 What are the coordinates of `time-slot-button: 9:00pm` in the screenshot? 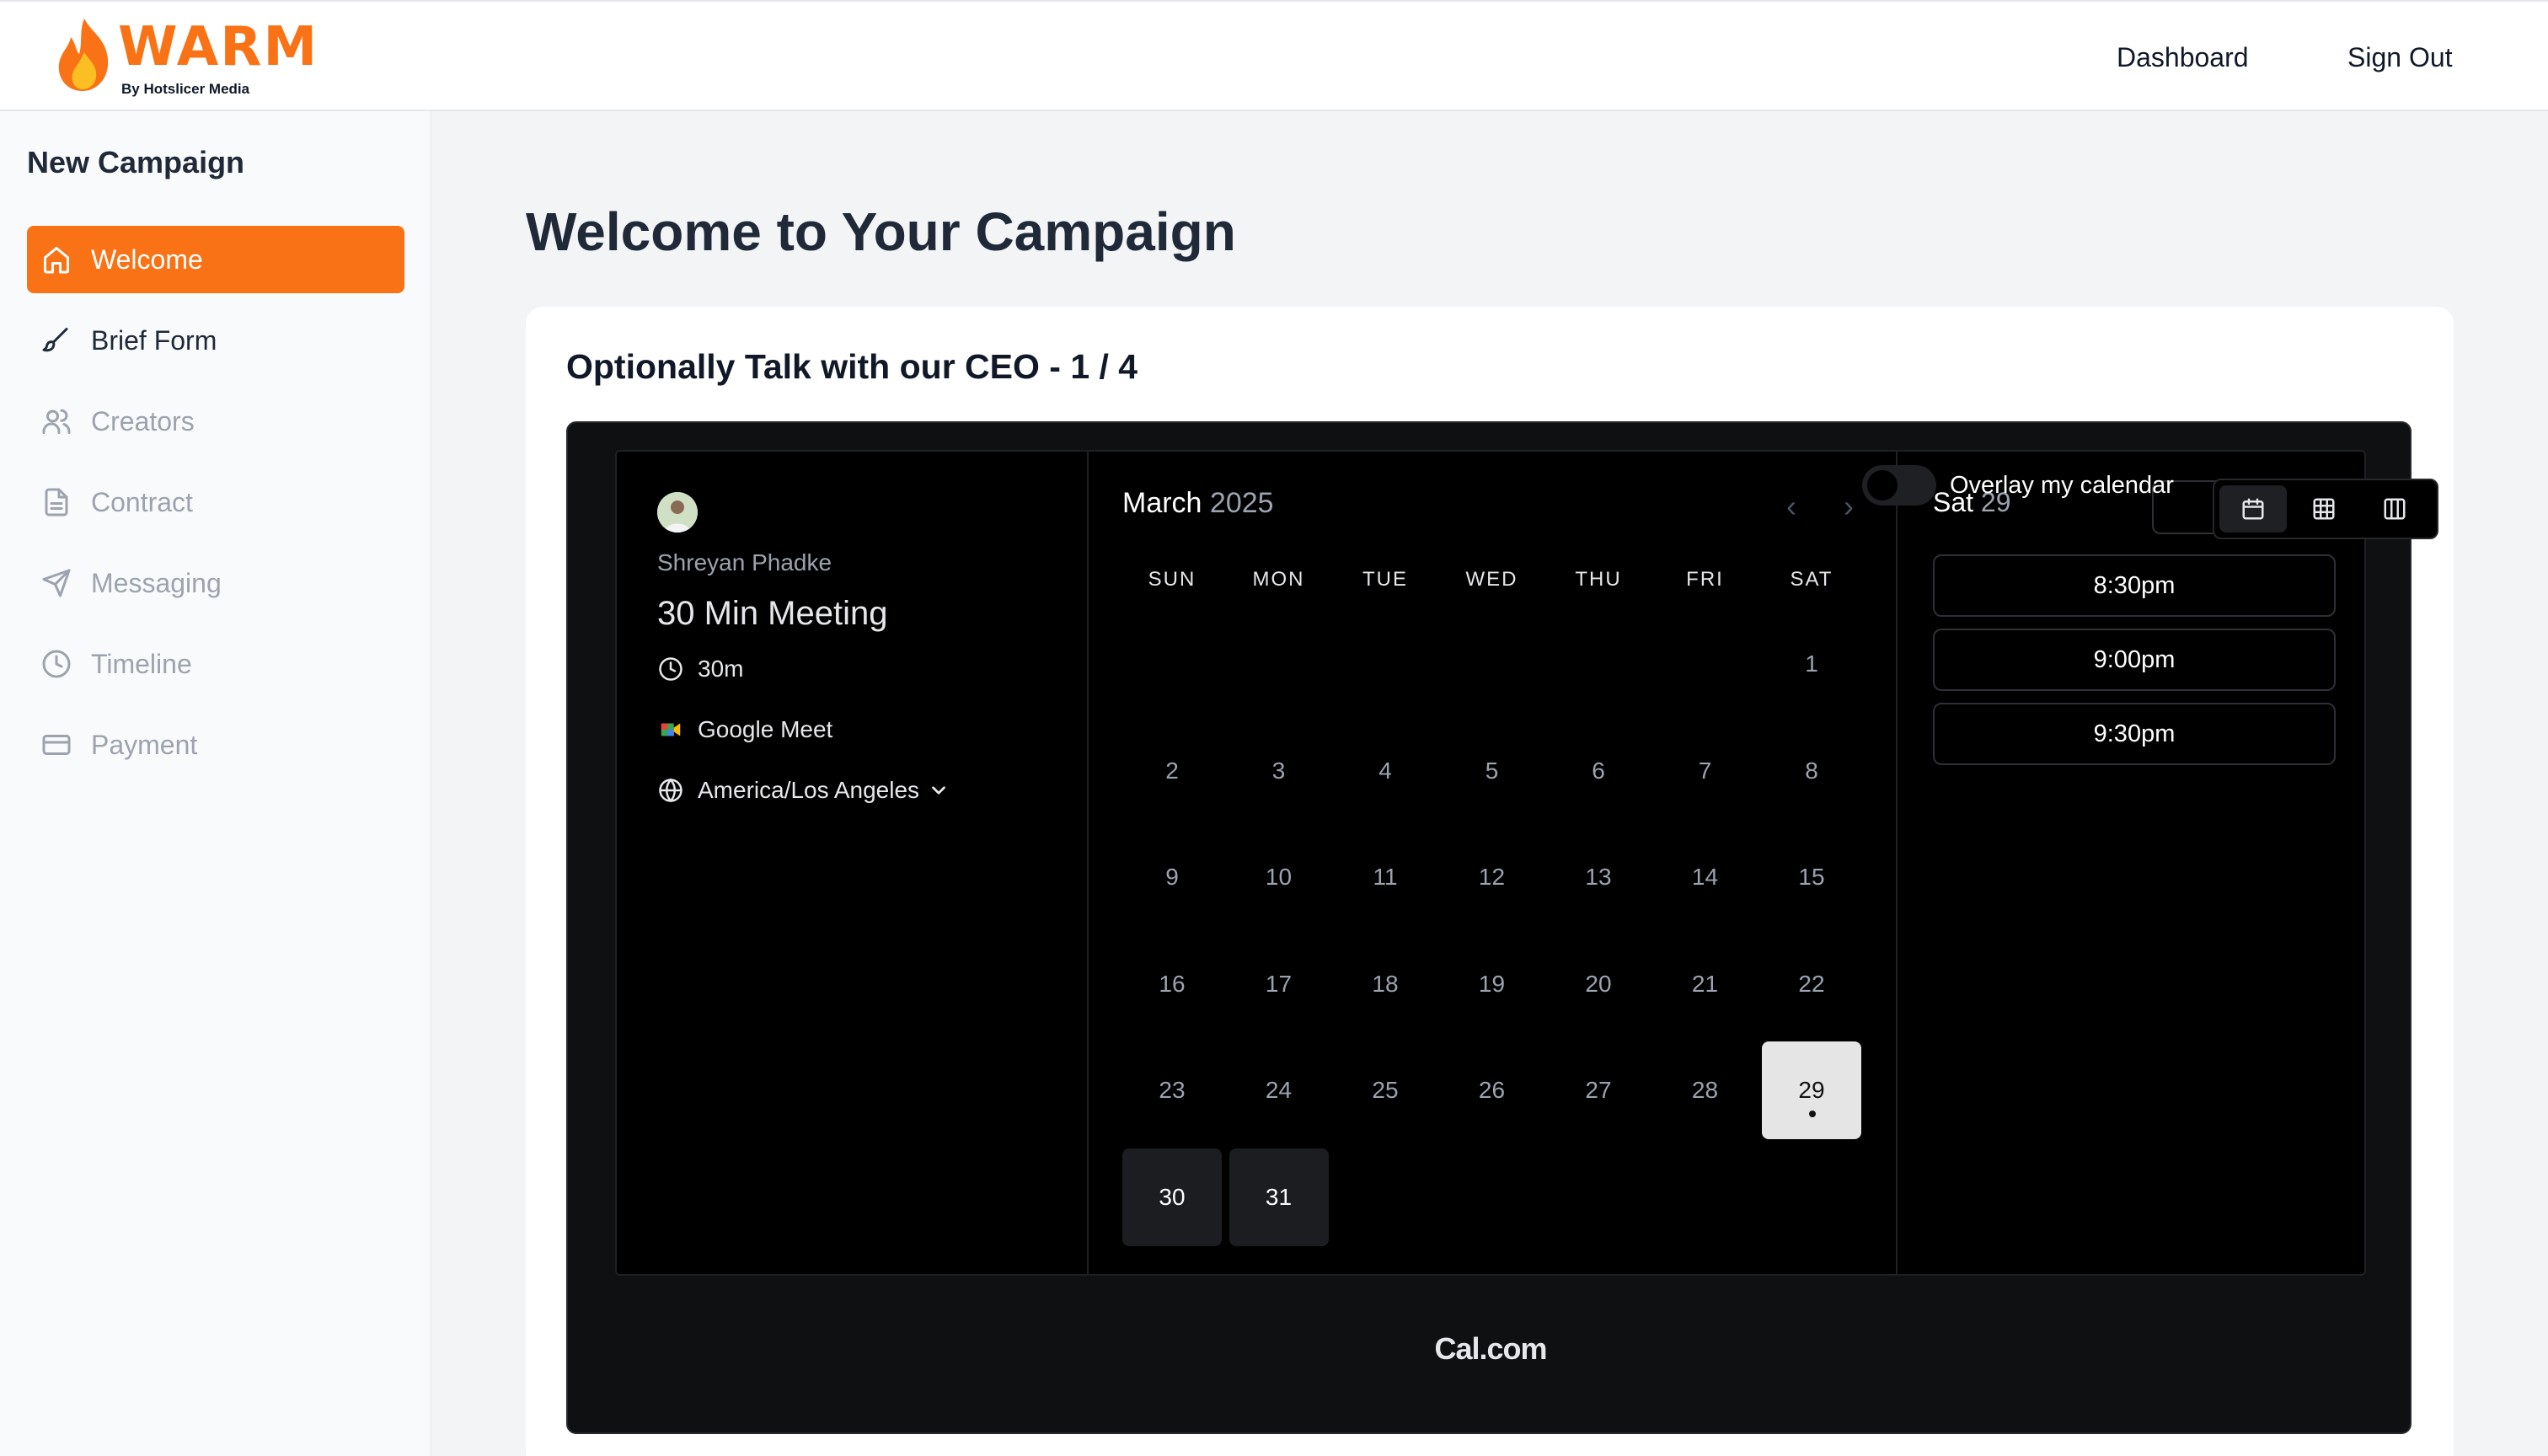 It's located at (2134, 660).